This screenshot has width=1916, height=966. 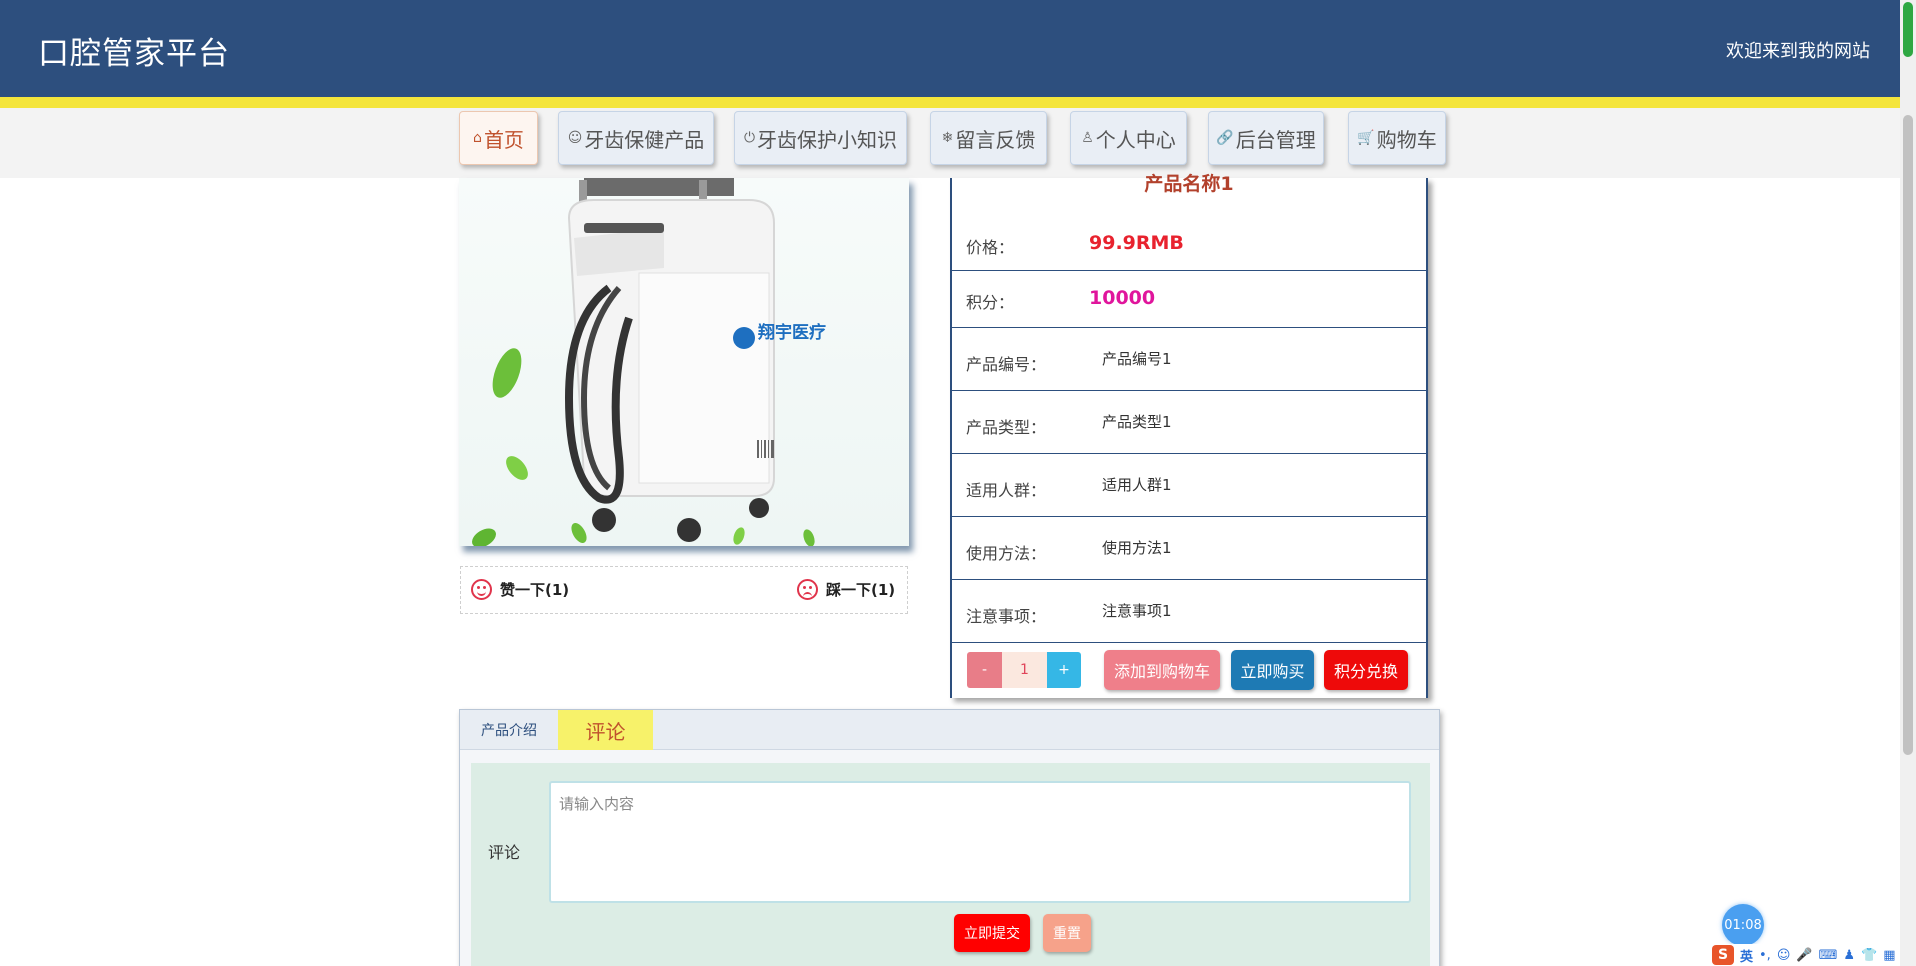 What do you see at coordinates (684, 590) in the screenshot?
I see `vote-box: 赞一下(1) 踩一下(1)` at bounding box center [684, 590].